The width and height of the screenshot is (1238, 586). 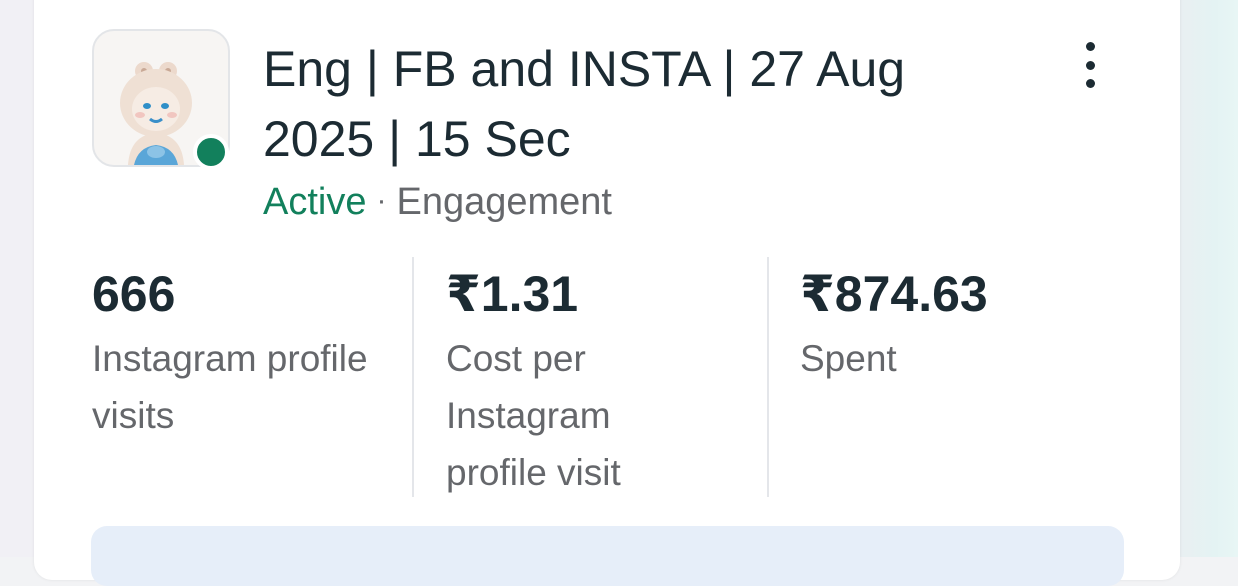 I want to click on more-vertical-icon, so click(x=1090, y=65).